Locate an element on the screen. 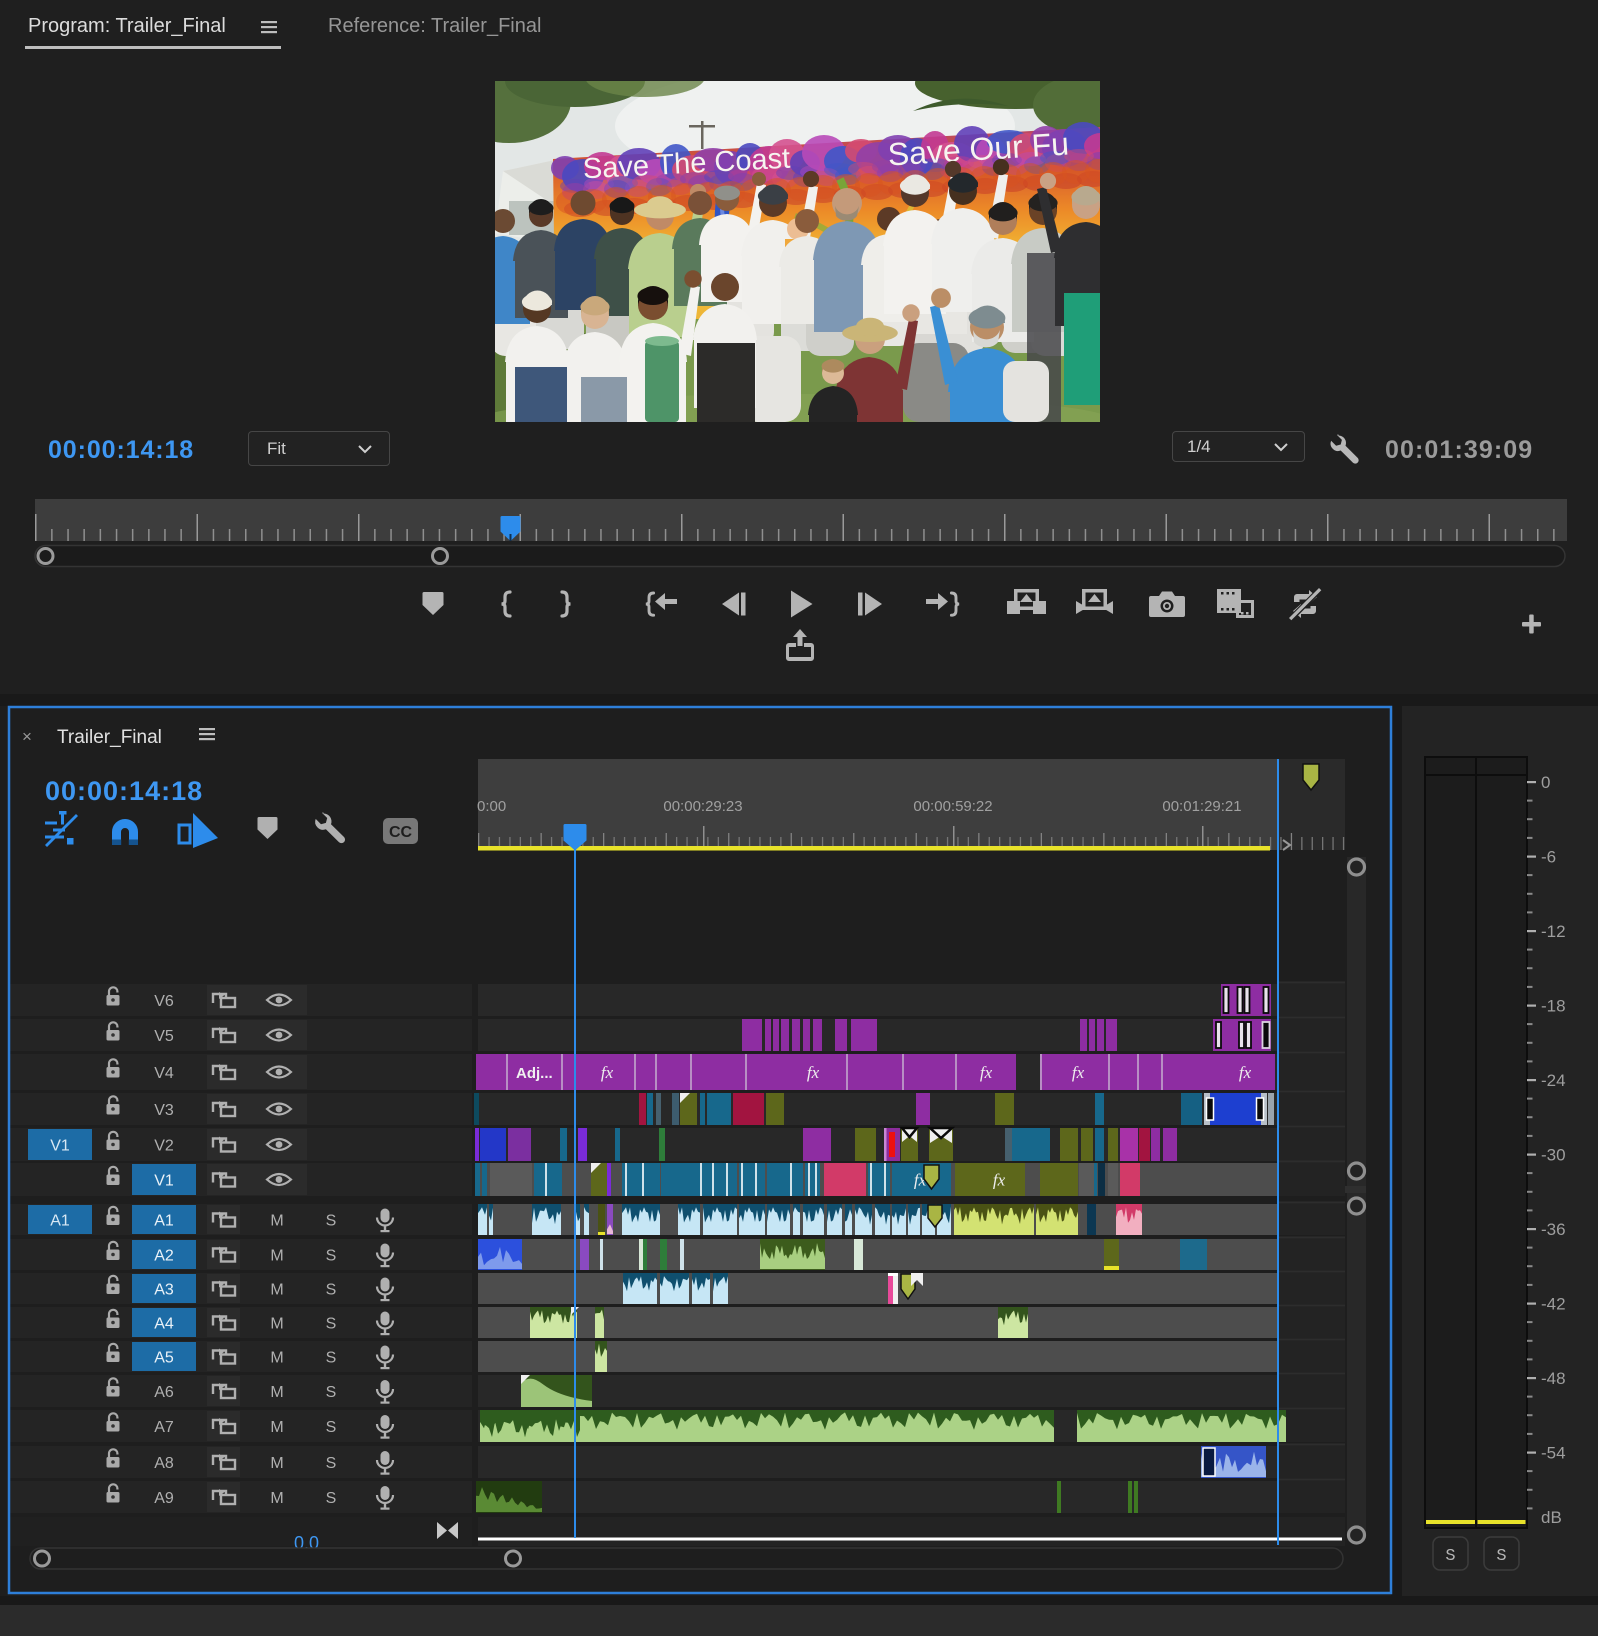 This screenshot has height=1636, width=1598. svg-text: A4 is located at coordinates (164, 1324).